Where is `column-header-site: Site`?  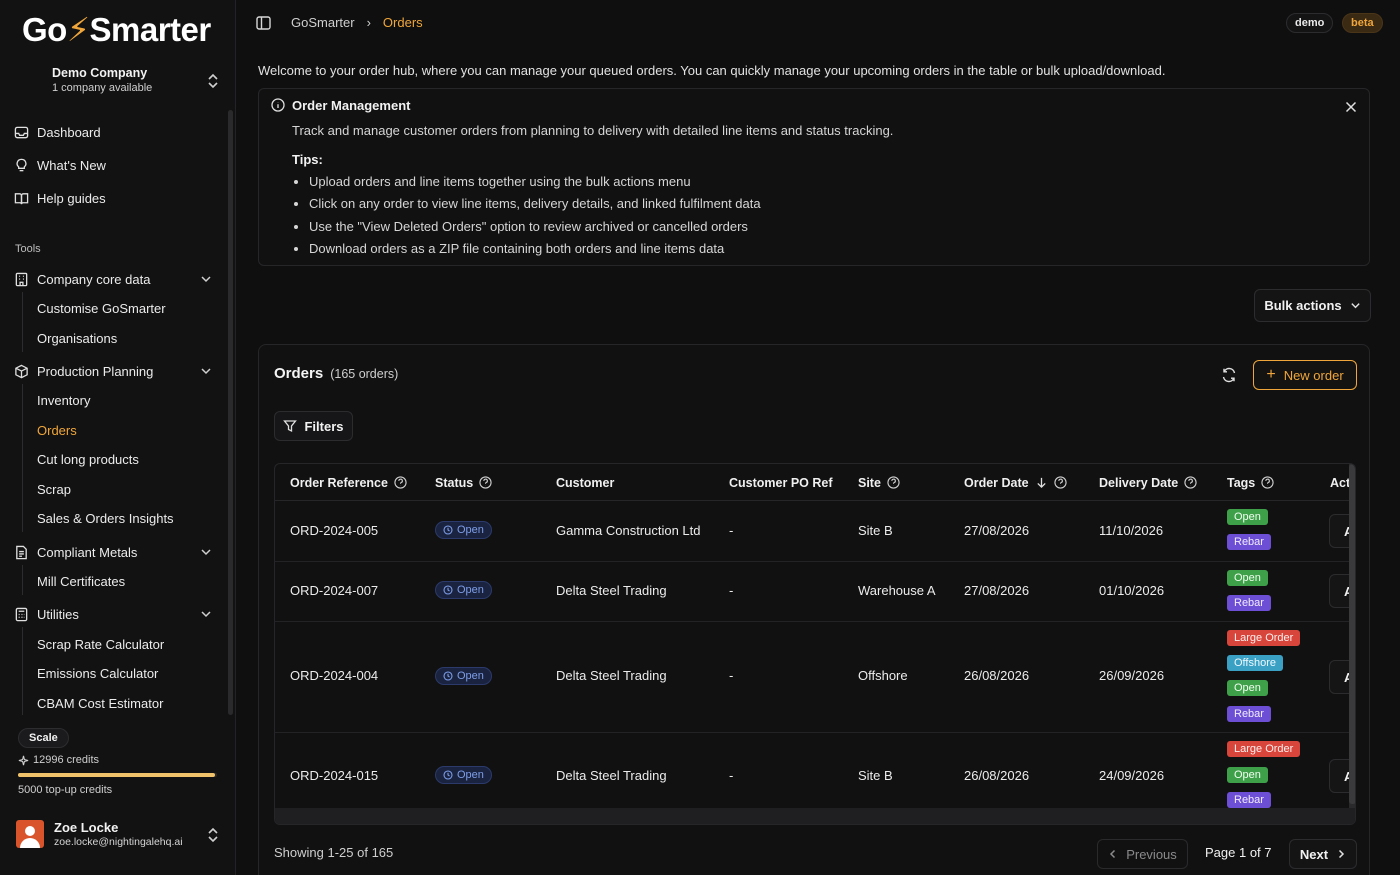 column-header-site: Site is located at coordinates (879, 482).